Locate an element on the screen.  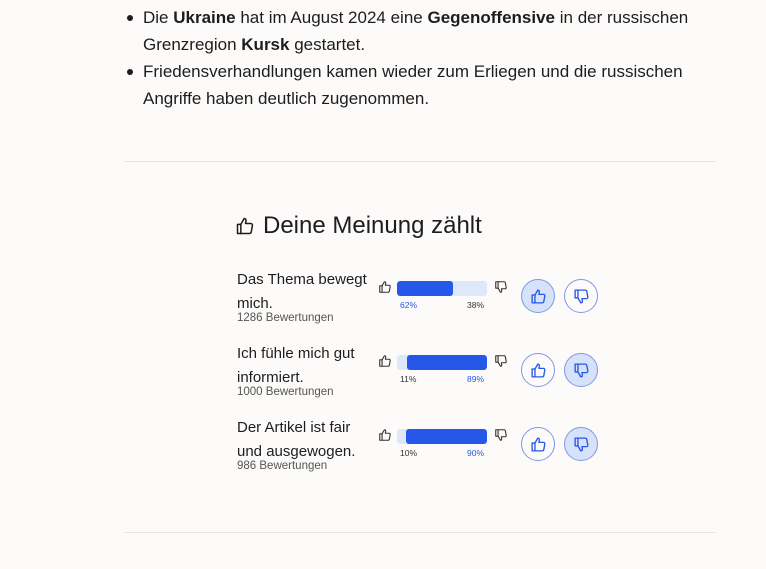
poll-title: Deine Meinung zählt is located at coordinates (358, 226).